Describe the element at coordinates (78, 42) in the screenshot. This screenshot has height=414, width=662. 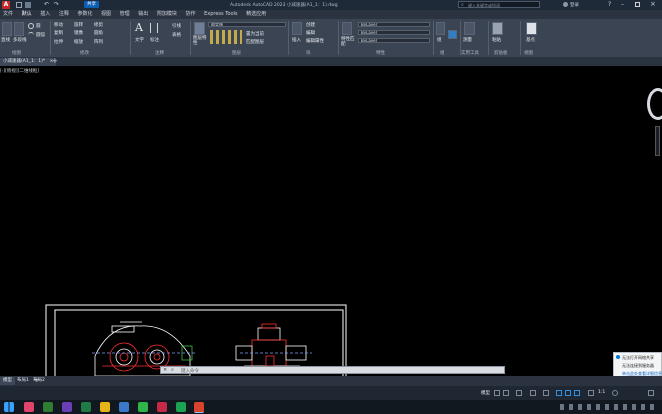
I see `scale-button: 缩放` at that location.